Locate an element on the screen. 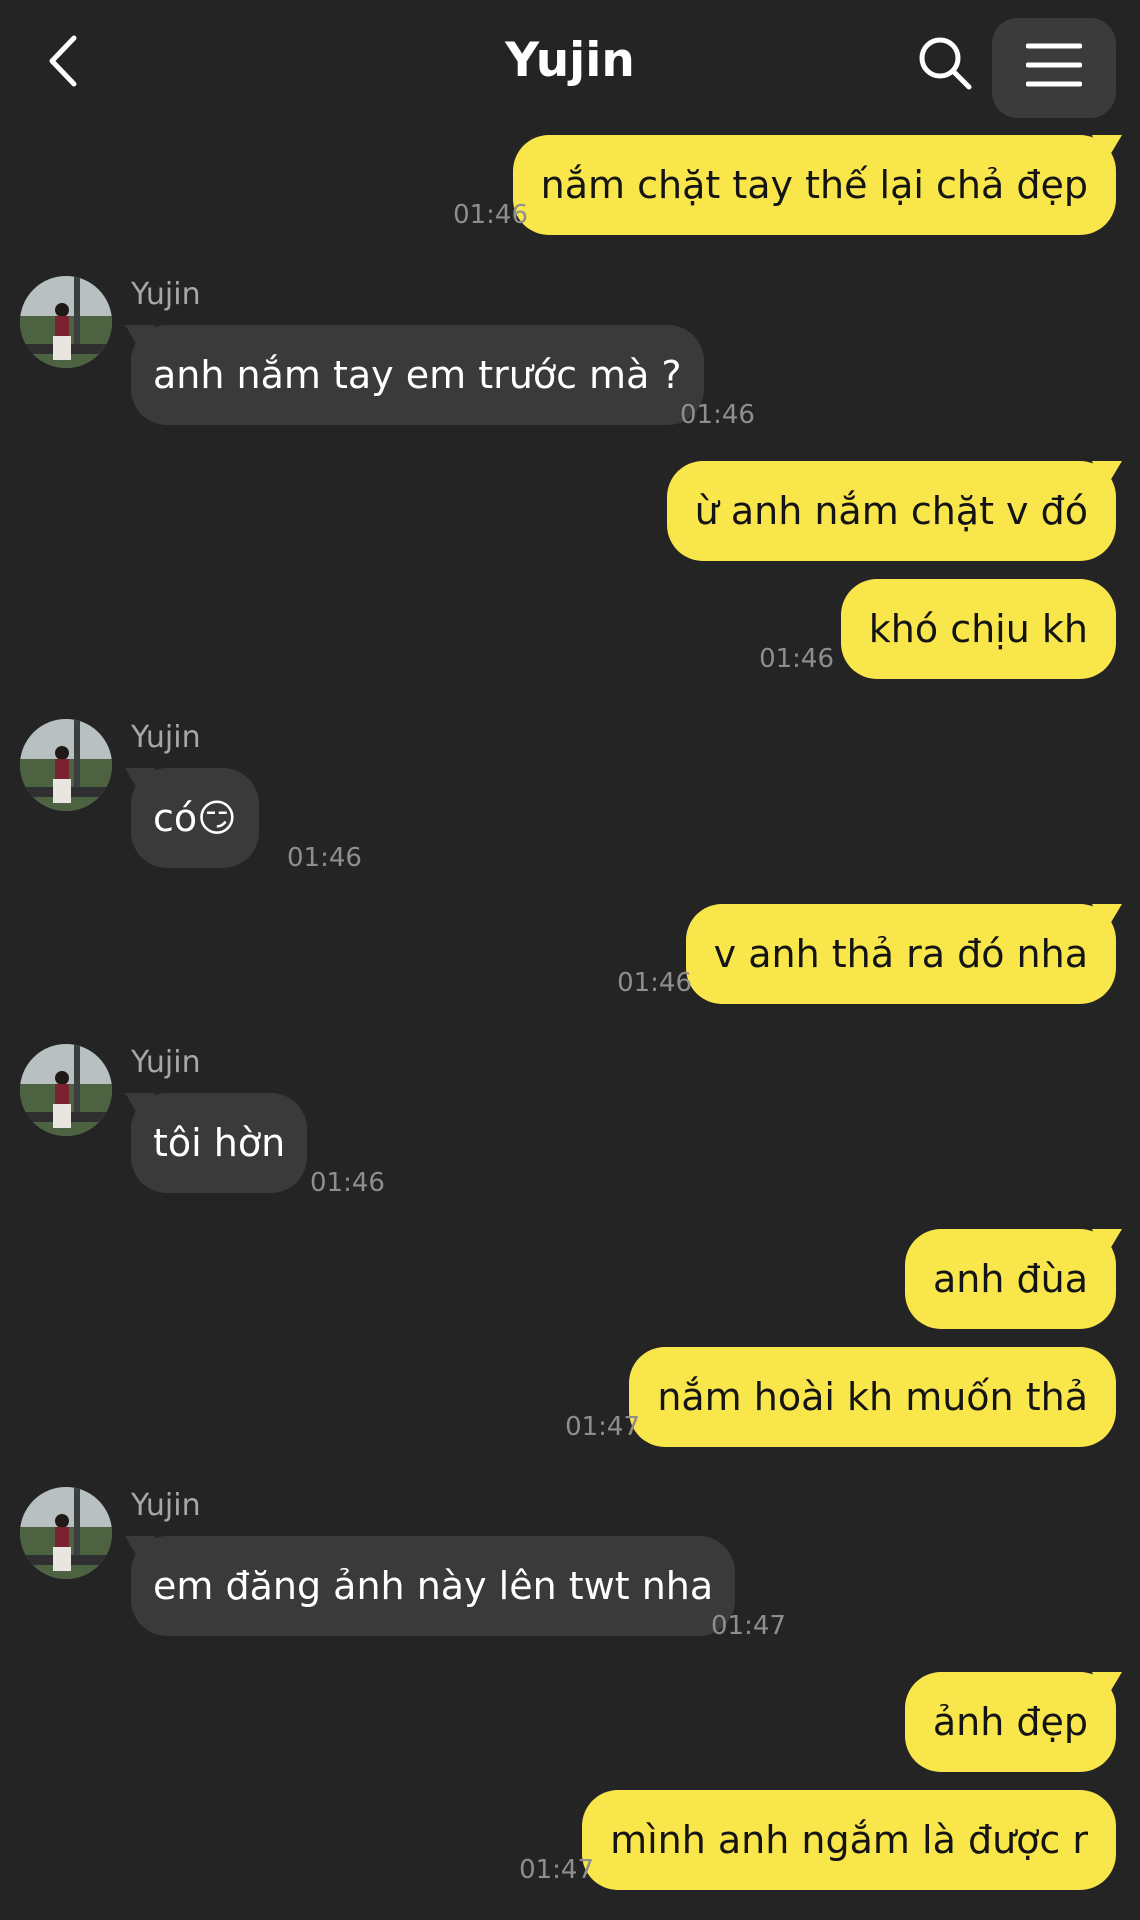 The image size is (1140, 1920). menu-button is located at coordinates (1054, 68).